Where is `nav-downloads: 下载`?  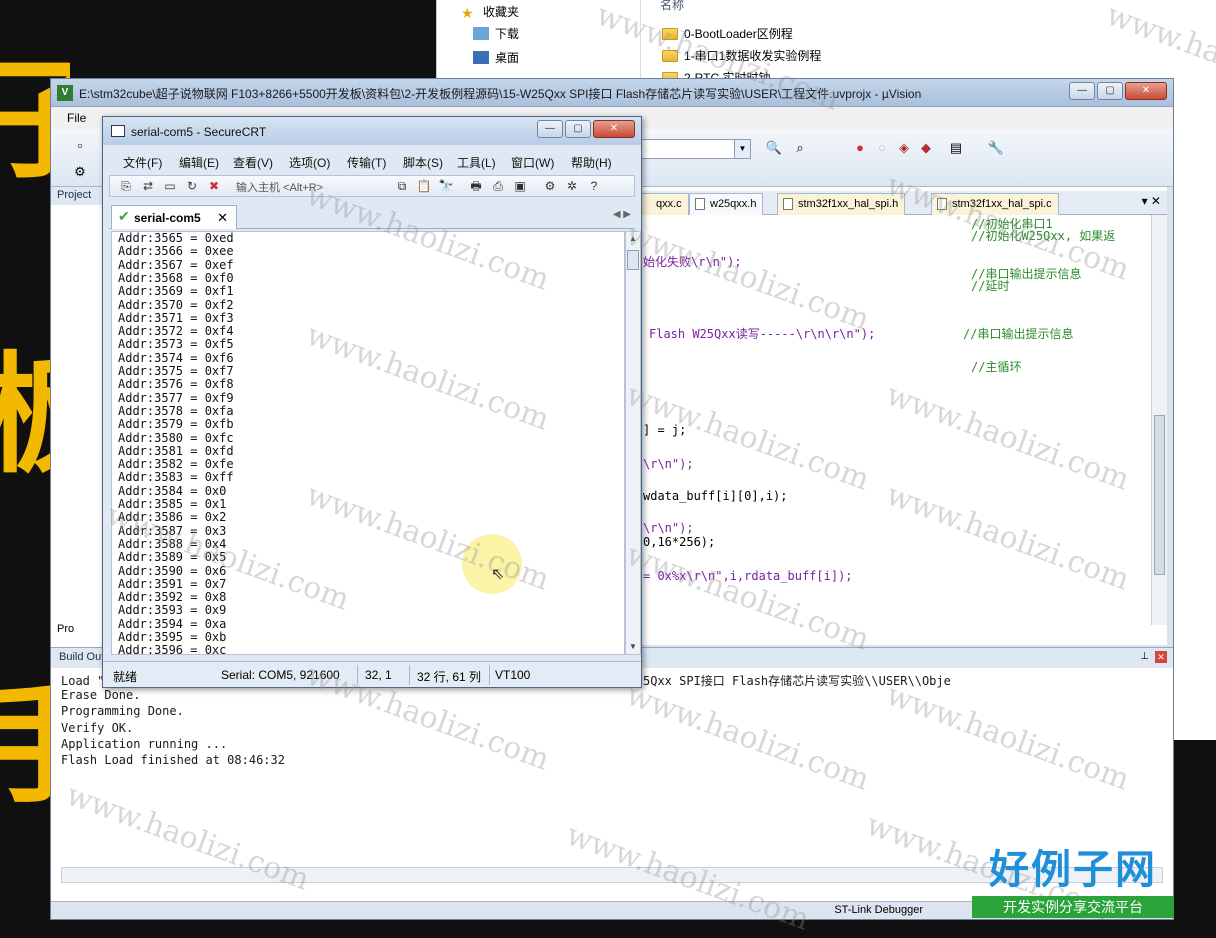
nav-downloads: 下载 is located at coordinates (496, 34).